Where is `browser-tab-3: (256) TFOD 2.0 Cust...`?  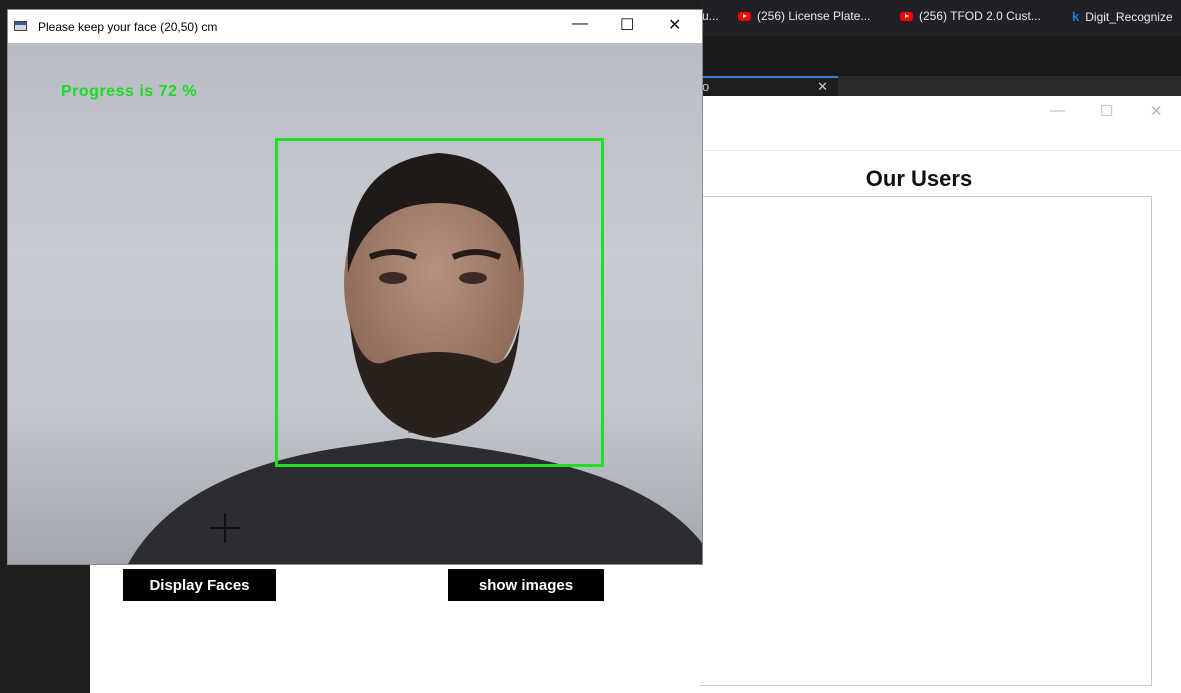 browser-tab-3: (256) TFOD 2.0 Cust... is located at coordinates (970, 16).